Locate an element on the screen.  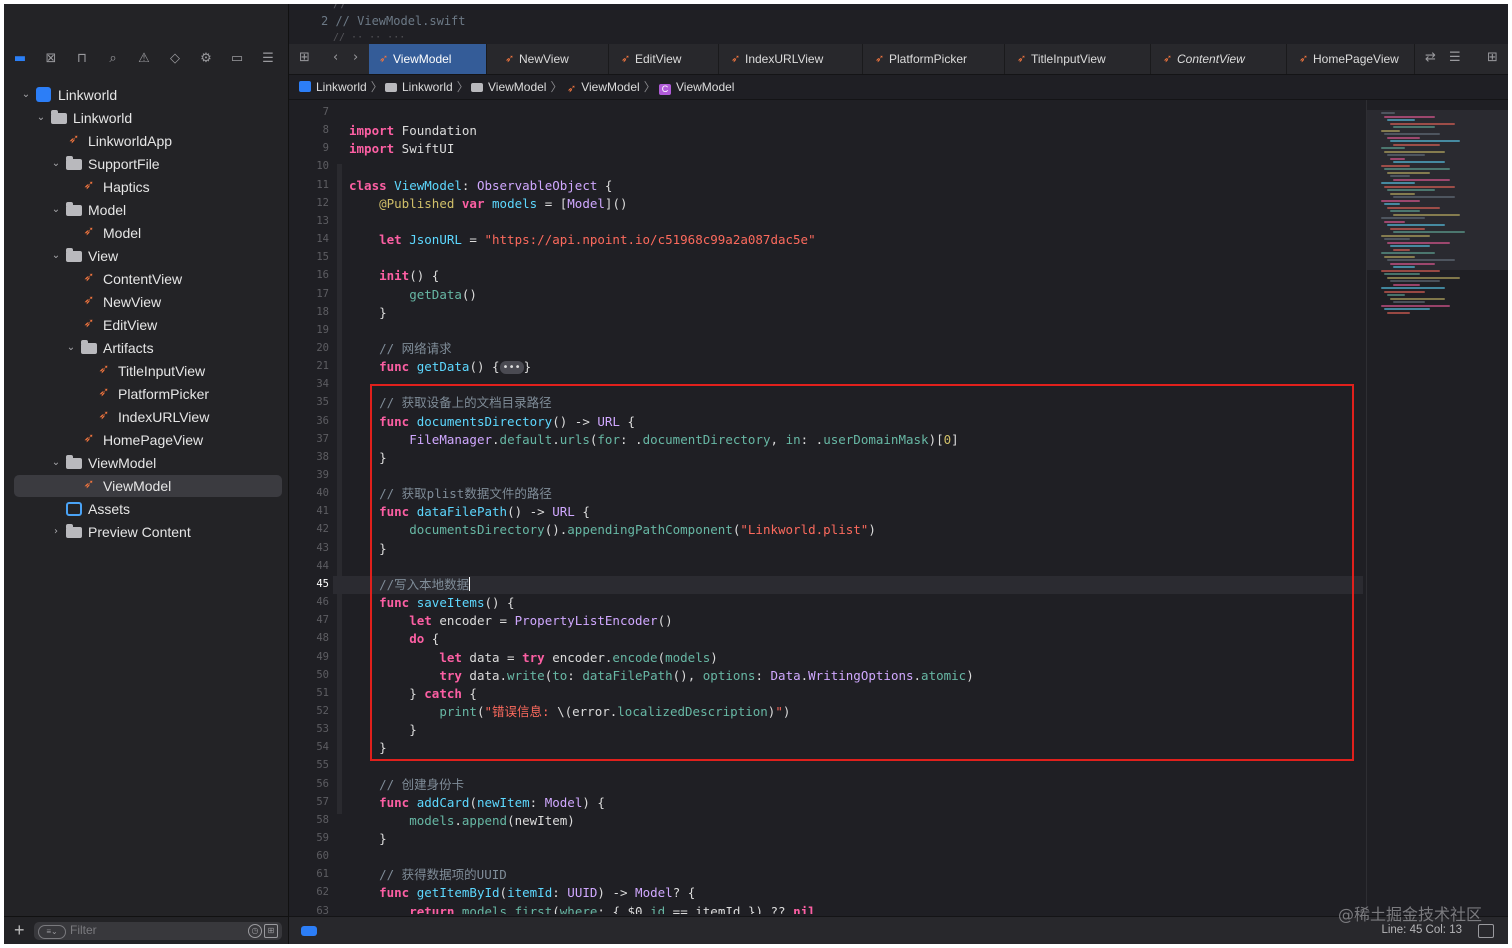
code-line: // 获得数据项的UUID is located at coordinates (428, 875).